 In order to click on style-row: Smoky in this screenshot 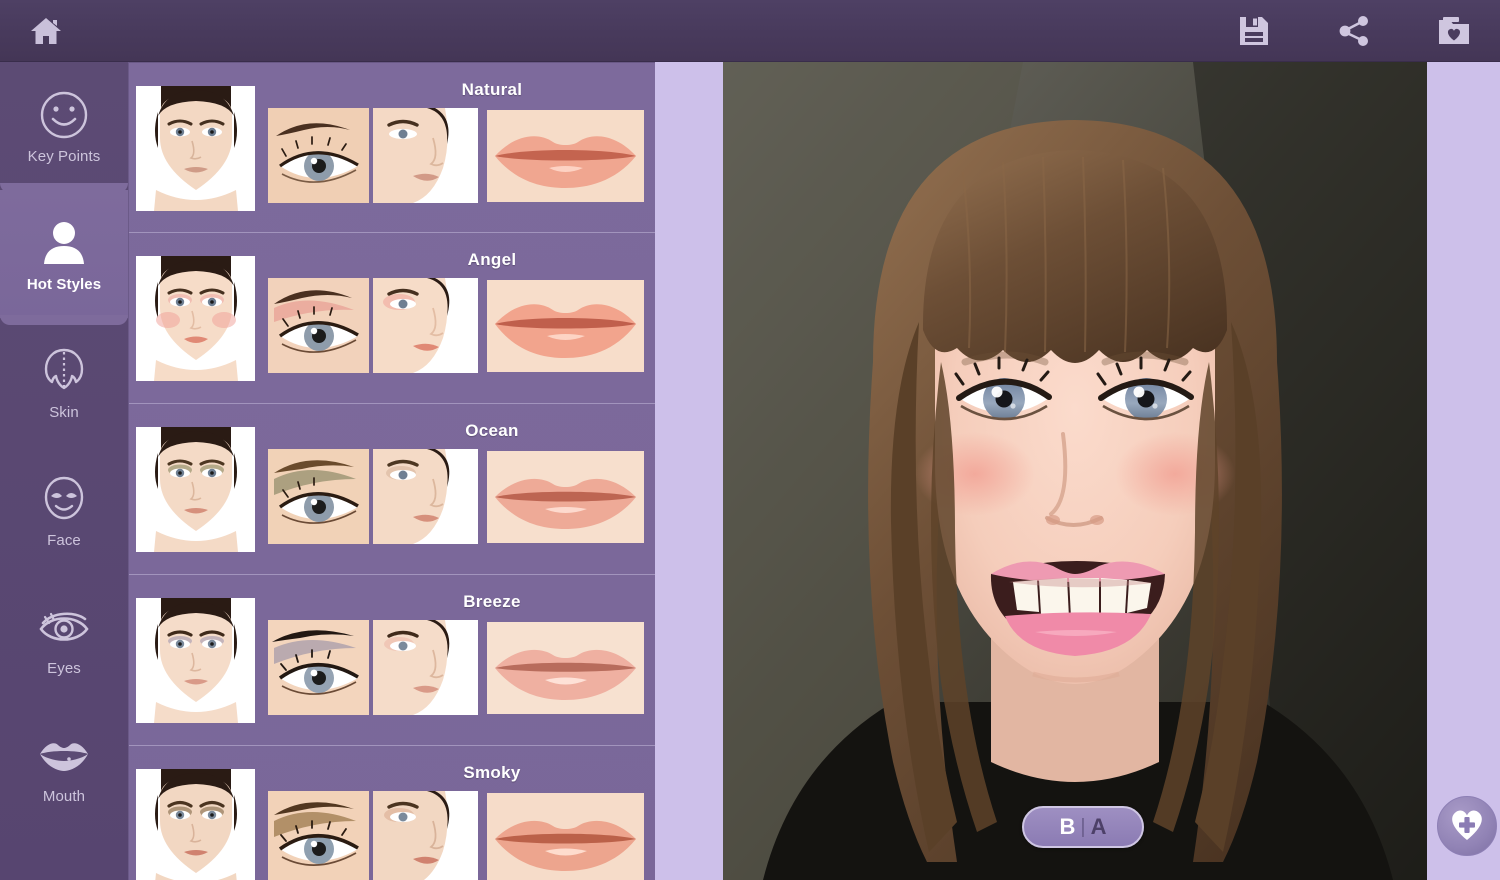, I will do `click(392, 813)`.